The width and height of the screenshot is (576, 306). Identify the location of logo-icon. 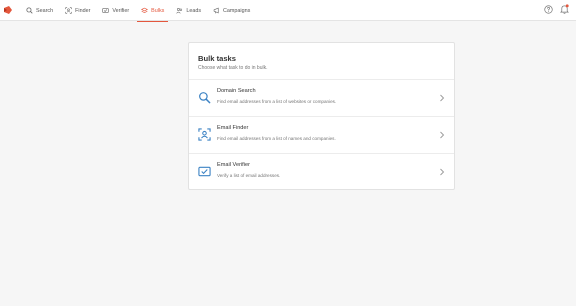
(8, 10).